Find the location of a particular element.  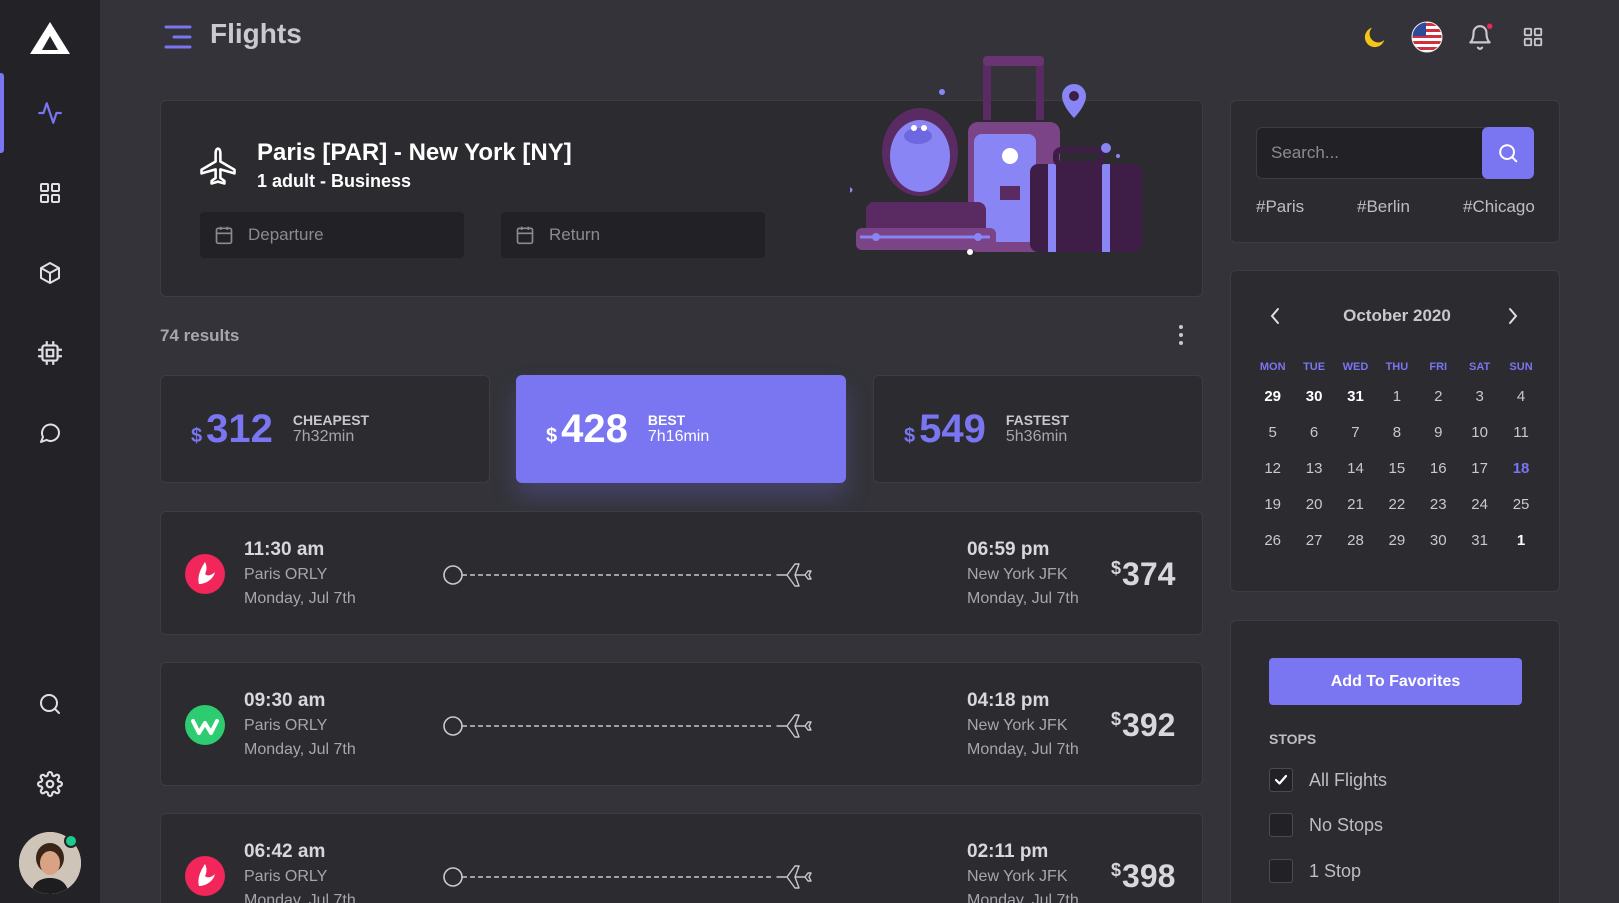

more-options-icon is located at coordinates (1181, 337).